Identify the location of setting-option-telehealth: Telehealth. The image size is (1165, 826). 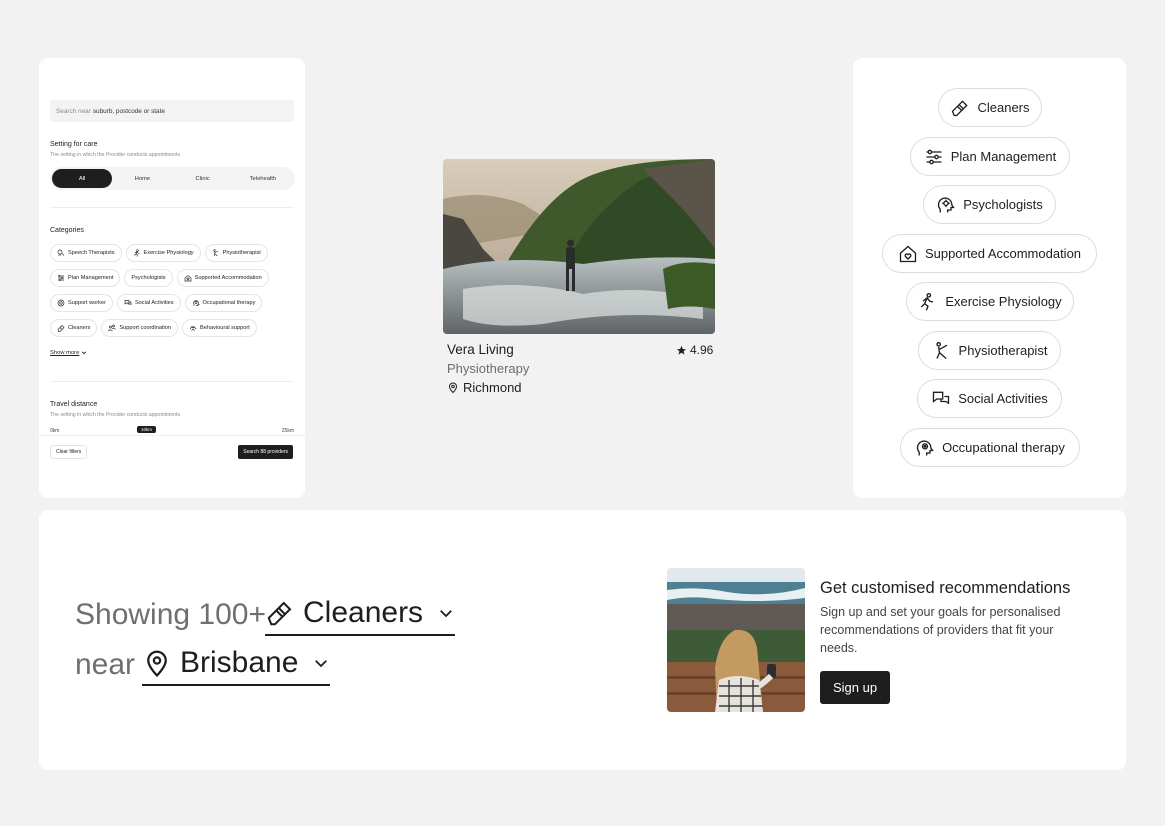
(263, 178).